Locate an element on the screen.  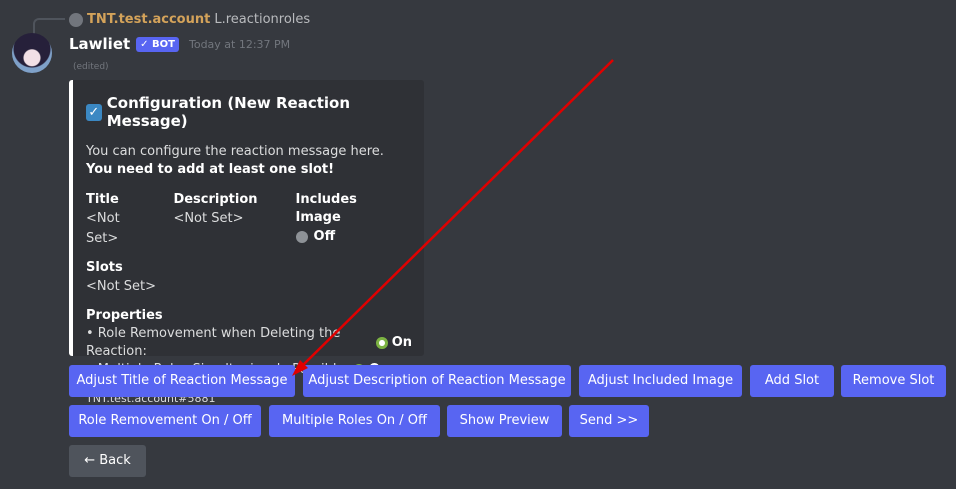
field-description-value: <Not Set> is located at coordinates (208, 218).